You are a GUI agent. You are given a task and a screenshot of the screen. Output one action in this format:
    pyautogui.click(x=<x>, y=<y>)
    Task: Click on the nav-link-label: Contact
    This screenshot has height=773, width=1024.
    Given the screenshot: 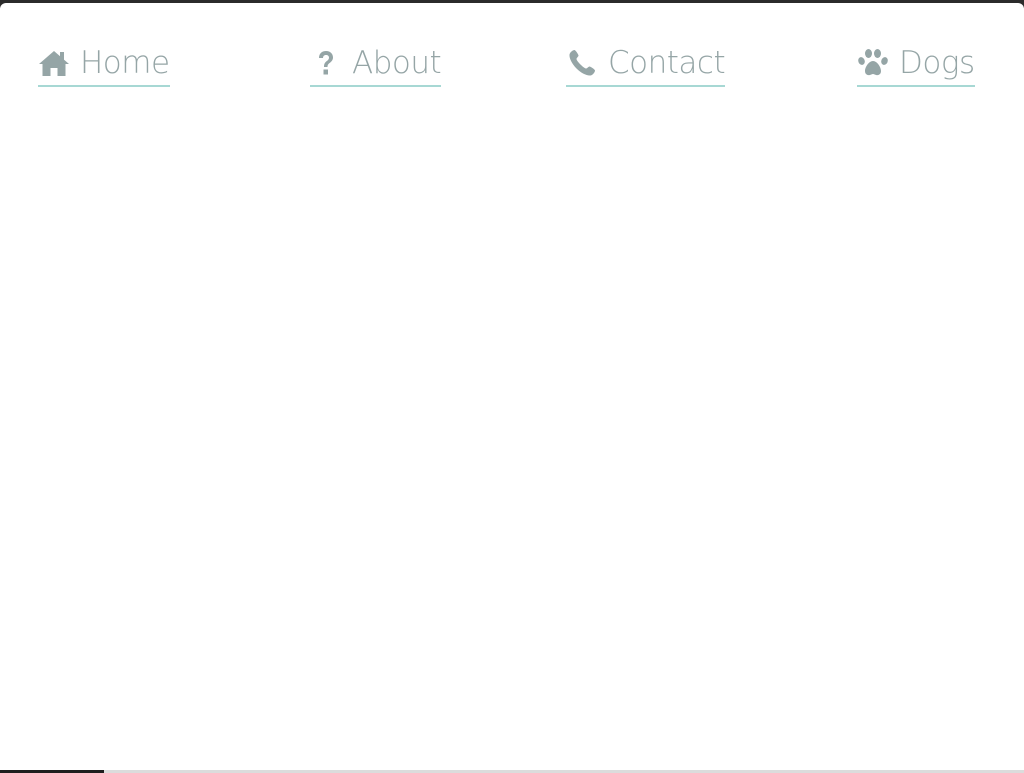 What is the action you would take?
    pyautogui.click(x=667, y=63)
    